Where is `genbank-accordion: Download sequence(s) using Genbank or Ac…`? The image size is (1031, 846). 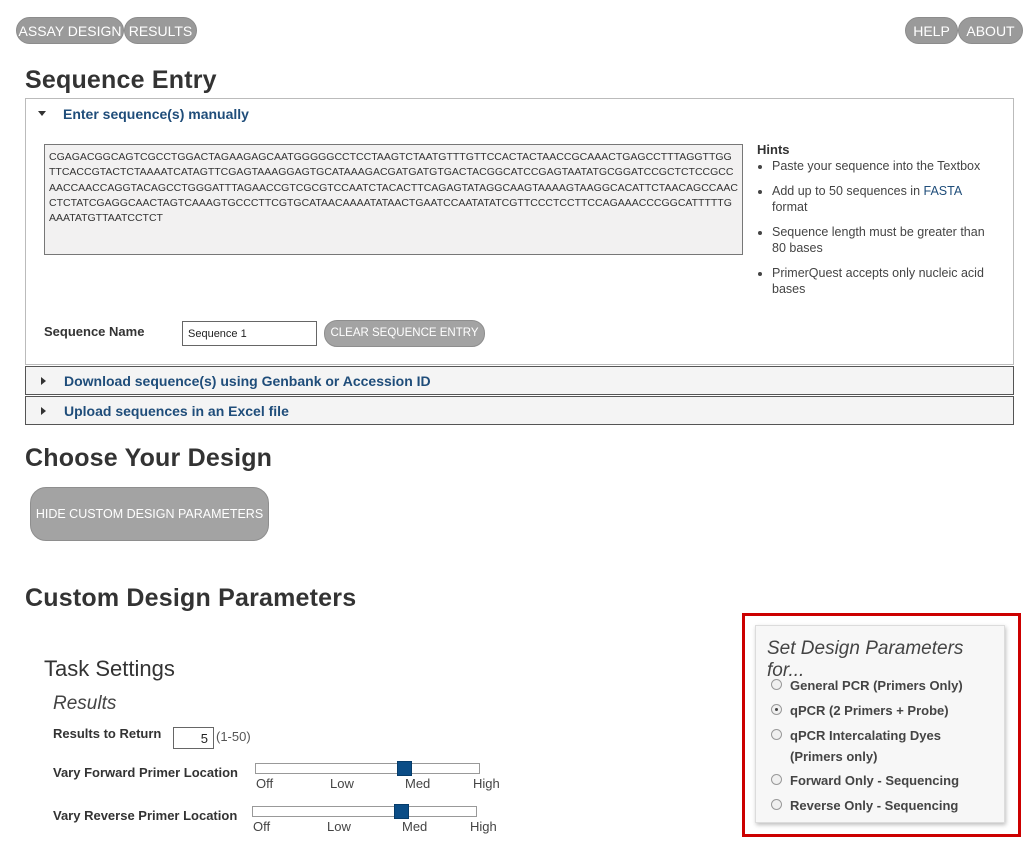
genbank-accordion: Download sequence(s) using Genbank or Ac… is located at coordinates (519, 380).